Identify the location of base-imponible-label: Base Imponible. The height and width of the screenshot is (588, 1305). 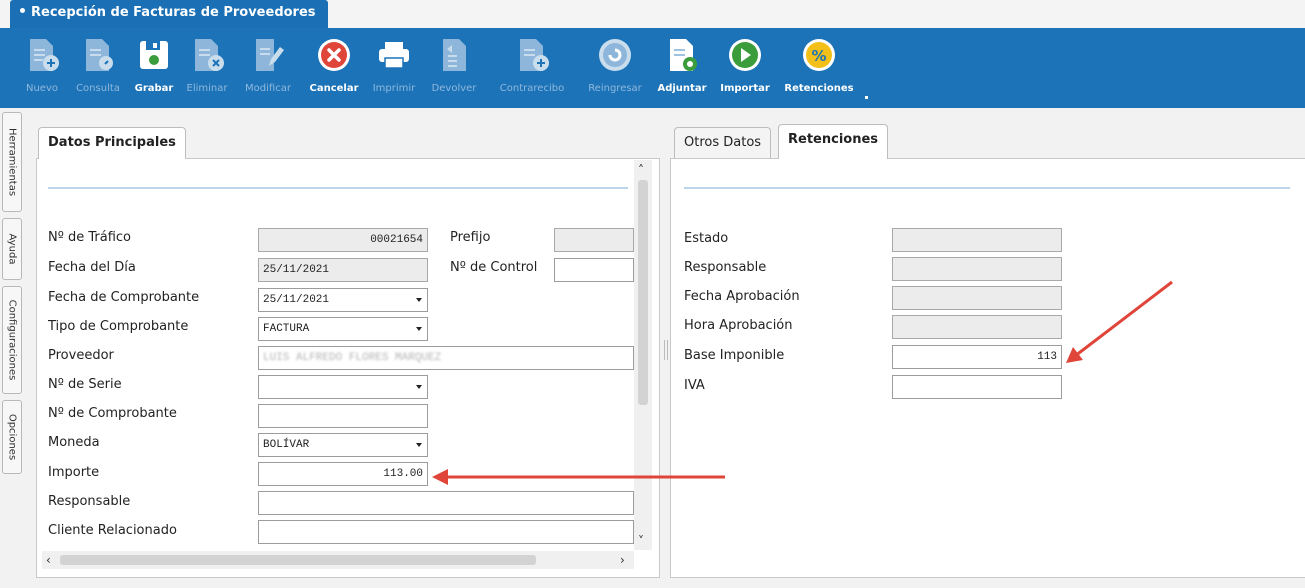
(734, 355).